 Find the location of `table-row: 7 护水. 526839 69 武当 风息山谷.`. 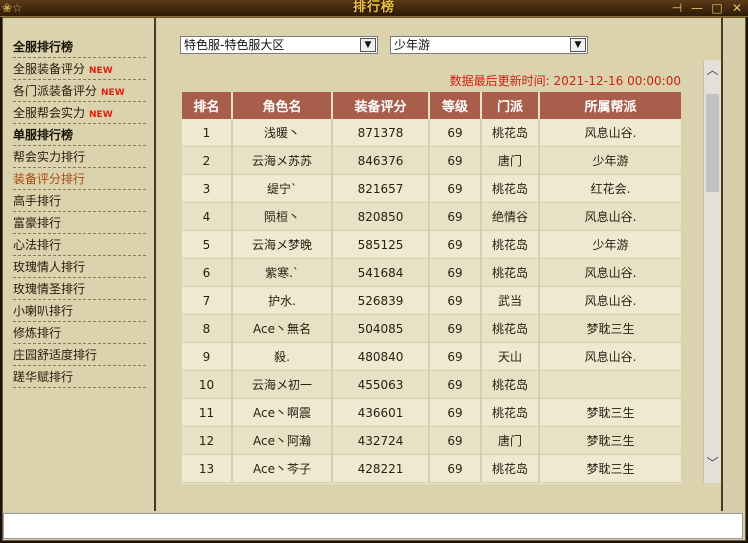

table-row: 7 护水. 526839 69 武当 风息山谷. is located at coordinates (431, 300).